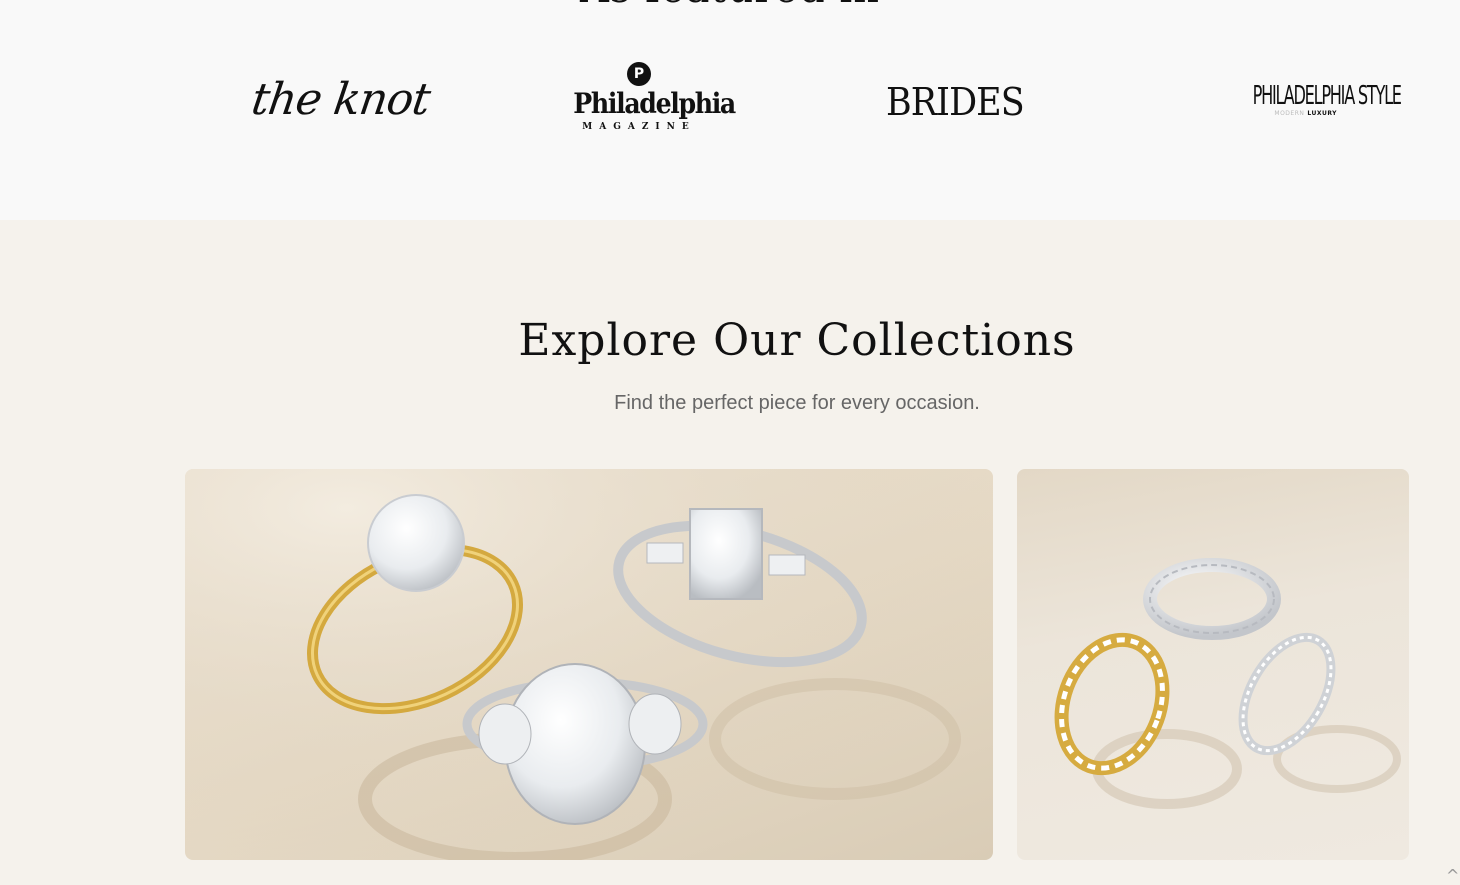  I want to click on wedding-bands-collection-card, so click(1213, 664).